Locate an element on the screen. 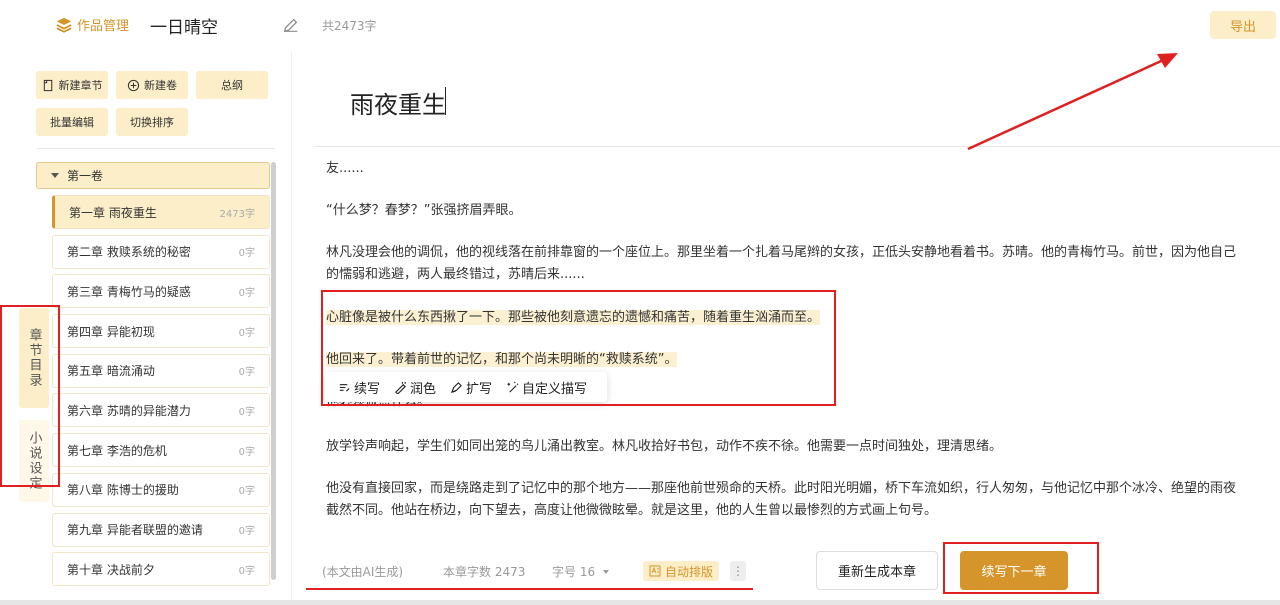 This screenshot has height=605, width=1280. auto-layout-label: 自动排版 is located at coordinates (689, 571).